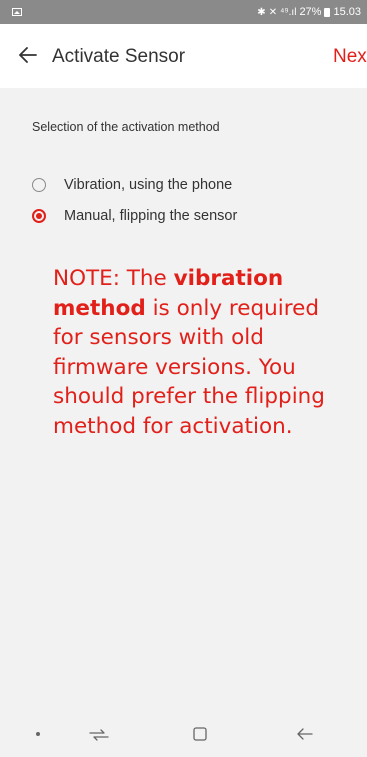 The height and width of the screenshot is (757, 367). Describe the element at coordinates (183, 12) in the screenshot. I see `status-bar: ✱ ✕ ⁴⁹.ıl 27% 15.03` at that location.